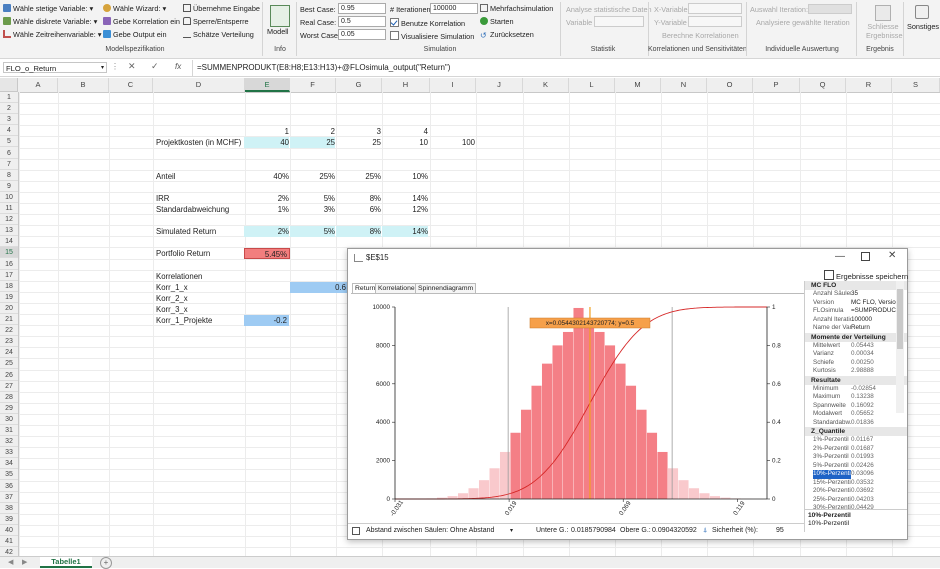 Image resolution: width=940 pixels, height=569 pixels. What do you see at coordinates (192, 209) in the screenshot?
I see `cell-d11: Standardabweichung` at bounding box center [192, 209].